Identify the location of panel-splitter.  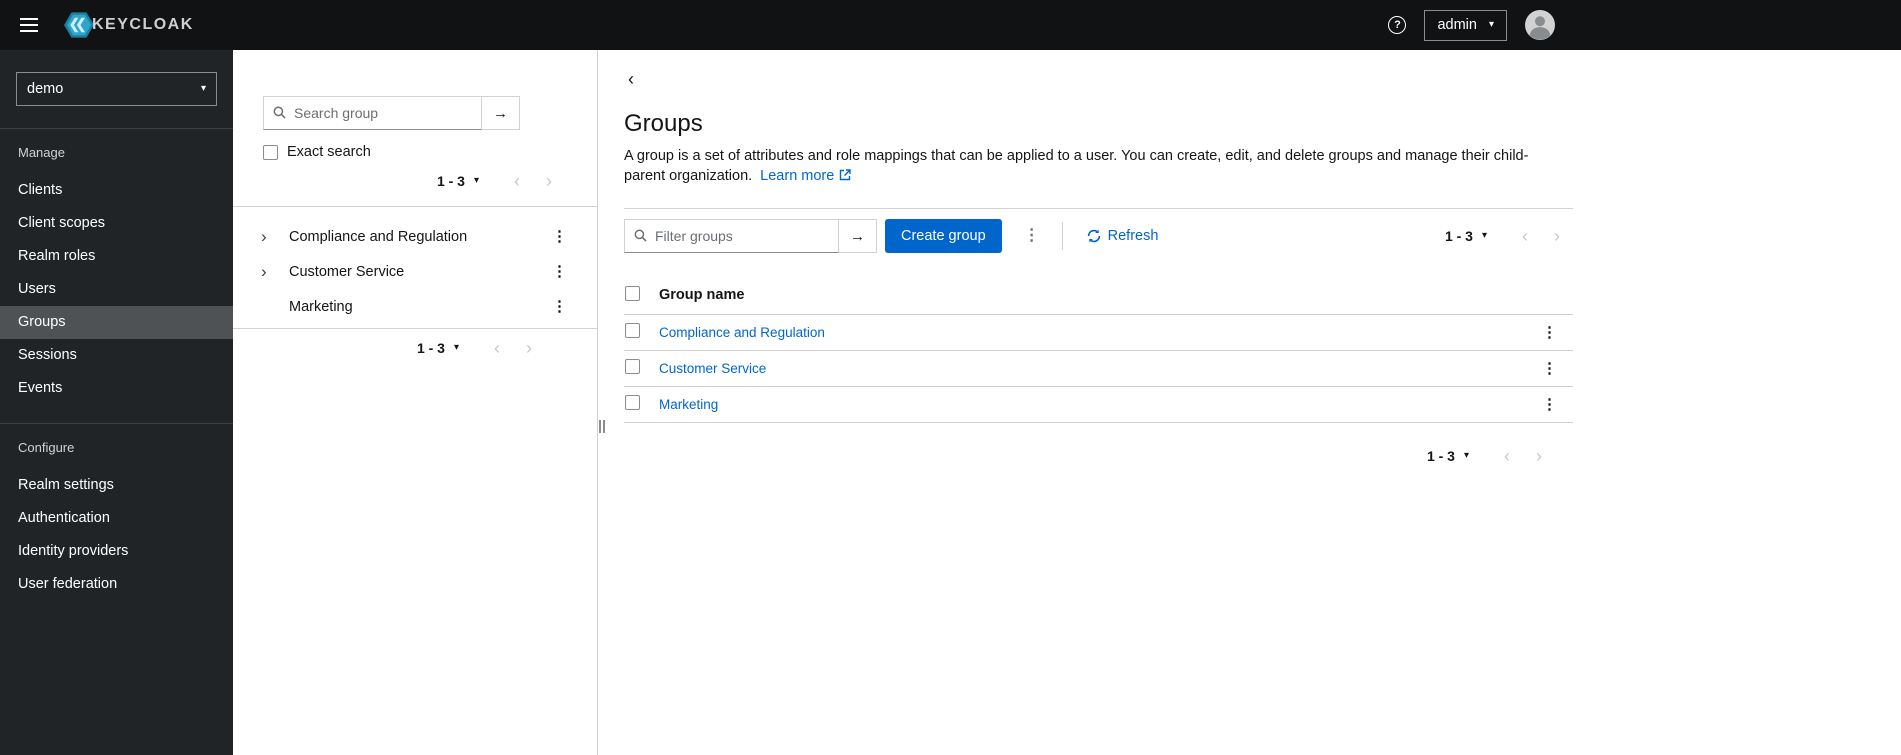
(603, 402).